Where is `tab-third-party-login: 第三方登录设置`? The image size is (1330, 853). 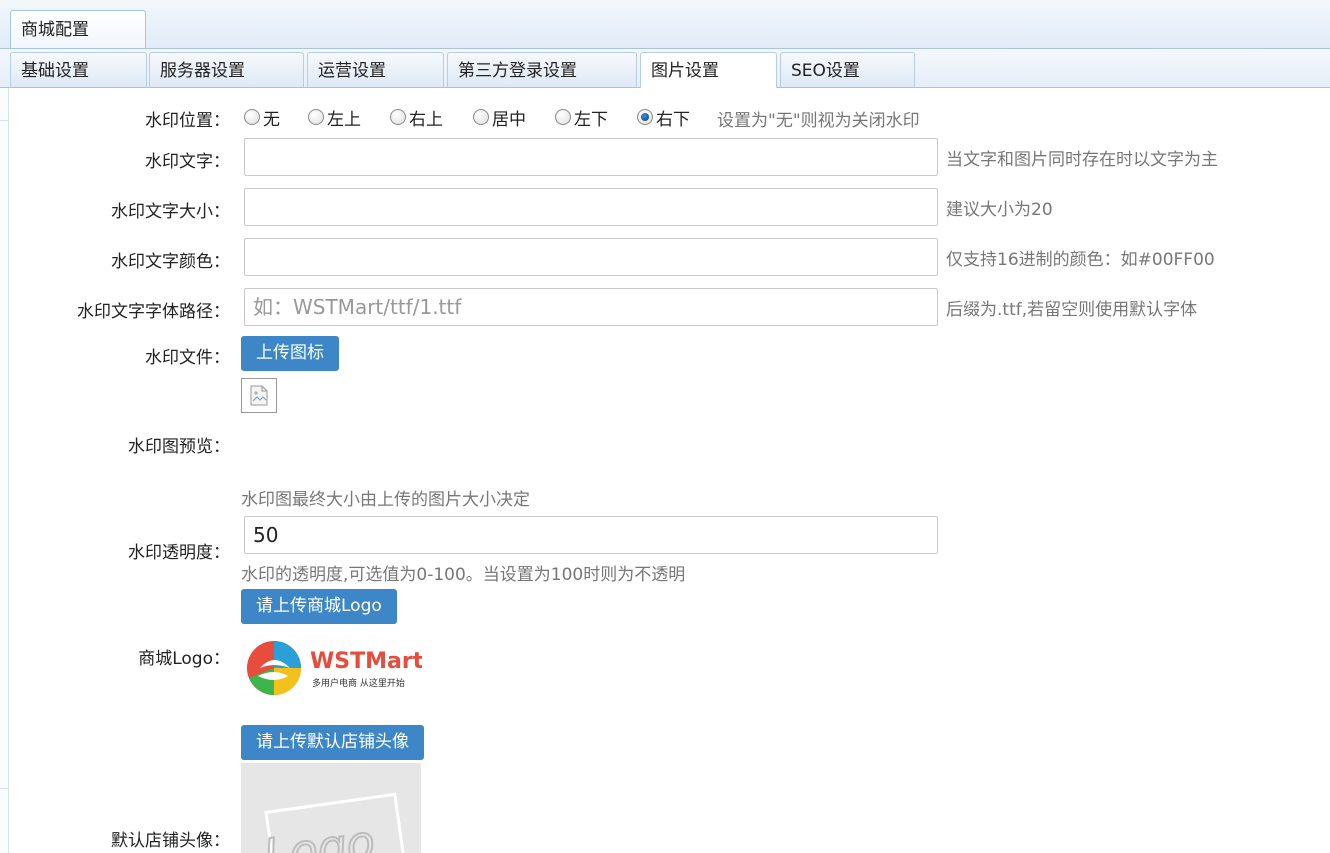
tab-third-party-login: 第三方登录设置 is located at coordinates (542, 69).